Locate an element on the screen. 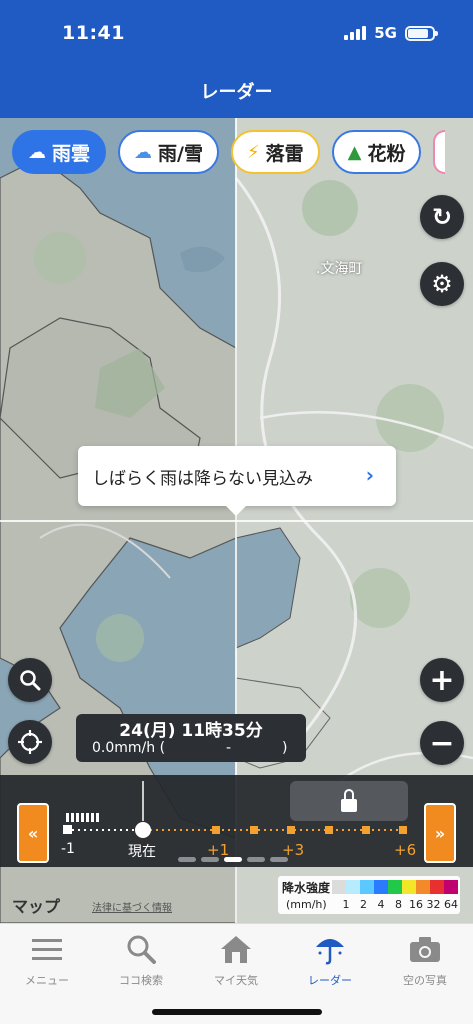  lightning-icon: ⚡ is located at coordinates (253, 152).